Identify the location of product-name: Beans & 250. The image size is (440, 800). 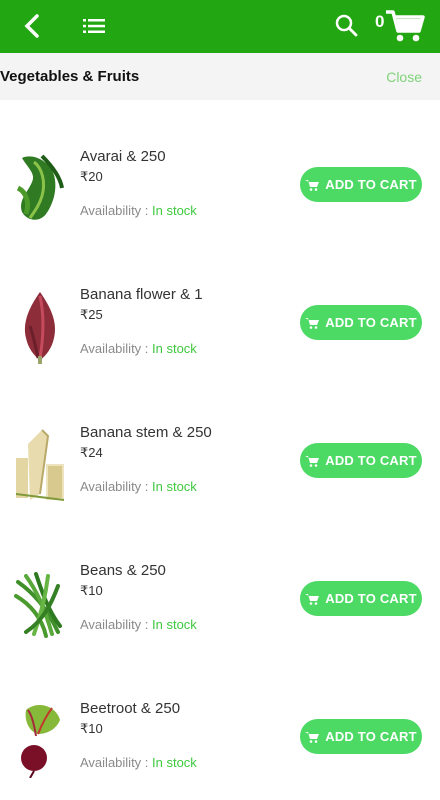
(123, 570).